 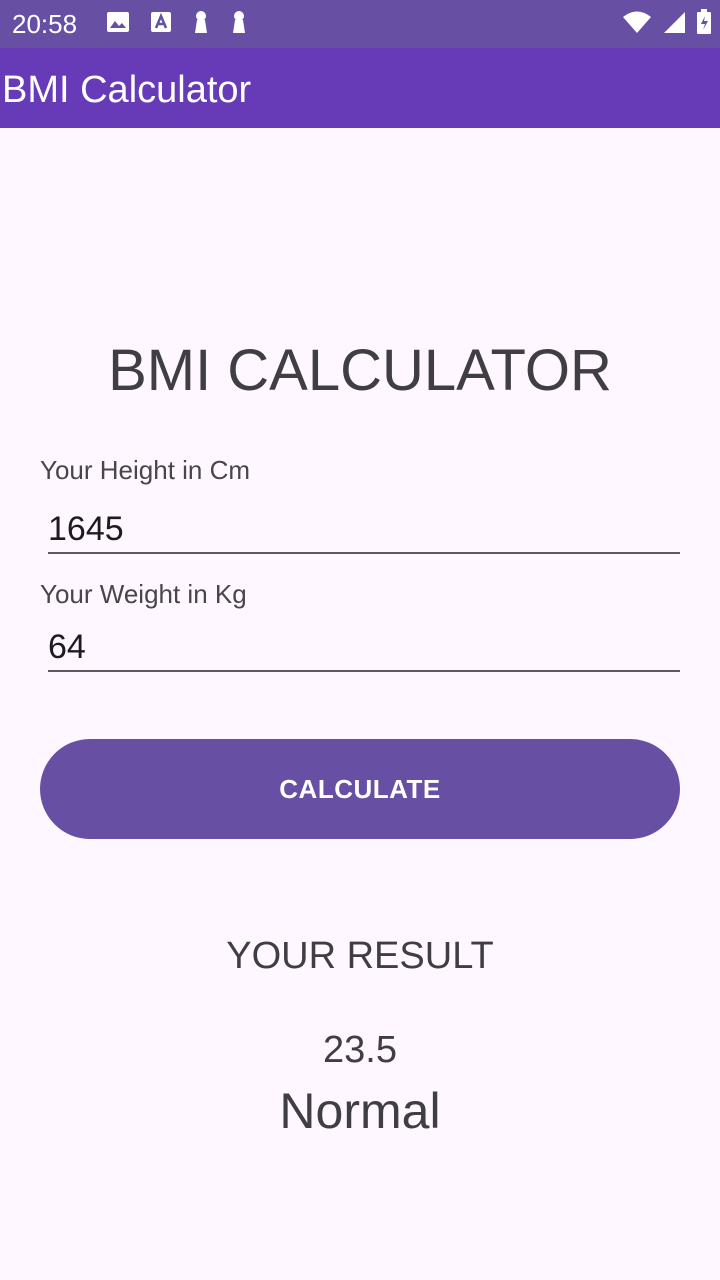 What do you see at coordinates (674, 24) in the screenshot?
I see `signal-icon` at bounding box center [674, 24].